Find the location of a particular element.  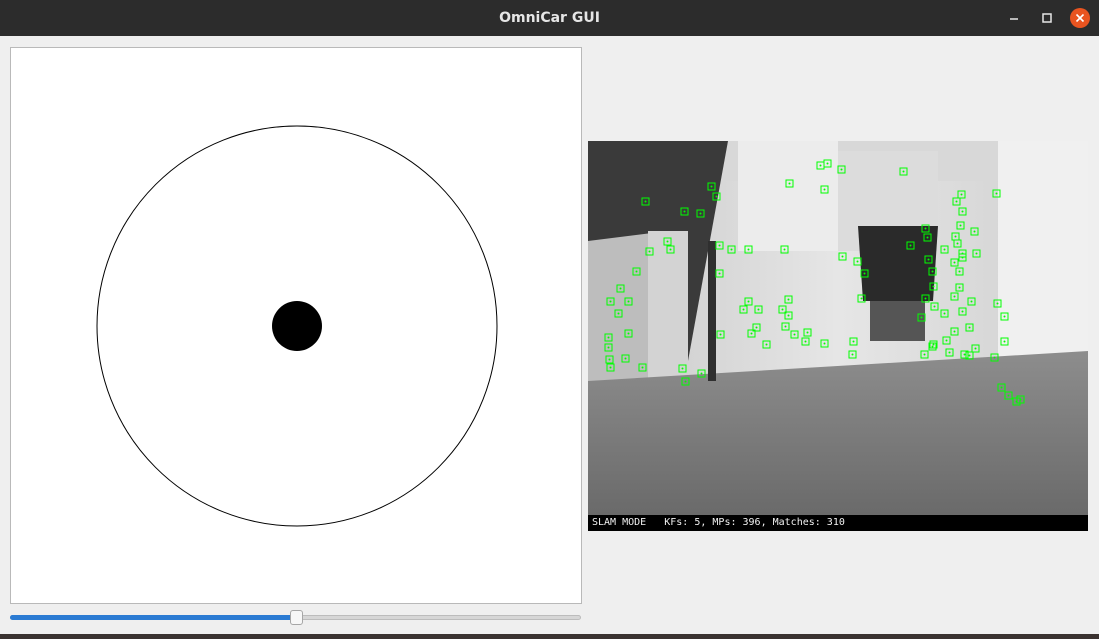

joystick-knob is located at coordinates (297, 326).